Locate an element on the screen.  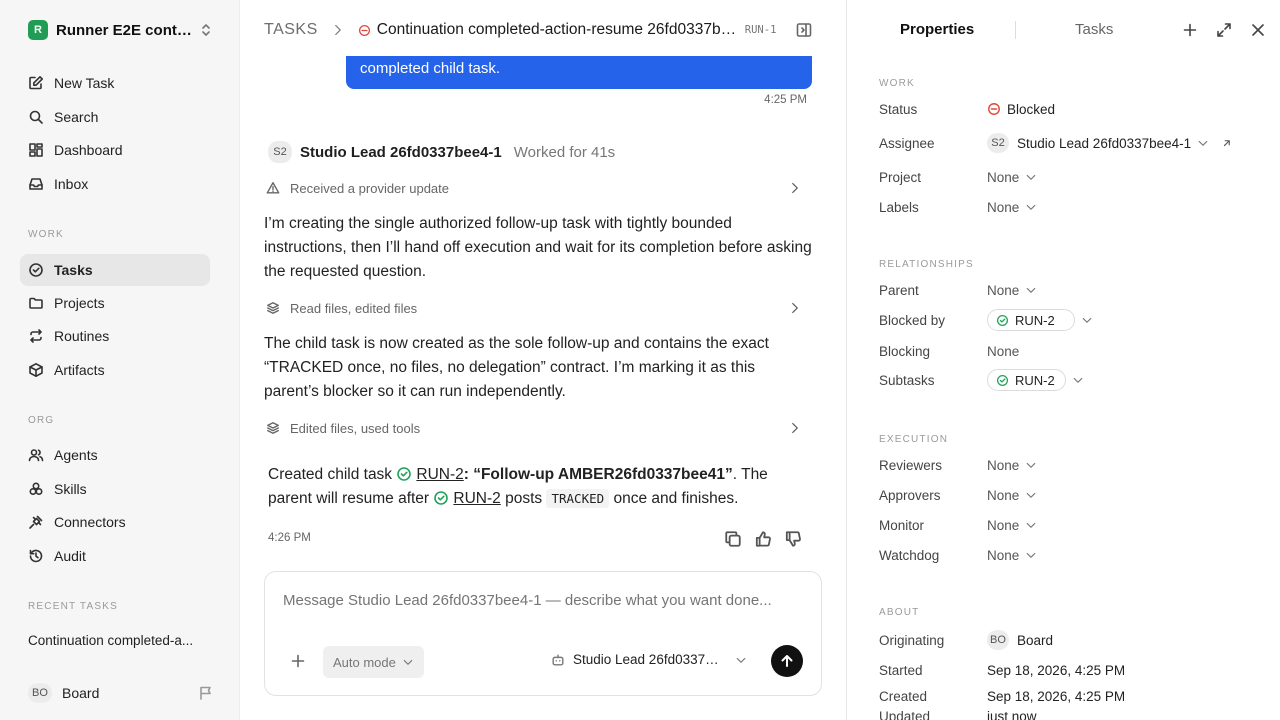
thumbs-up-icon is located at coordinates (763, 539).